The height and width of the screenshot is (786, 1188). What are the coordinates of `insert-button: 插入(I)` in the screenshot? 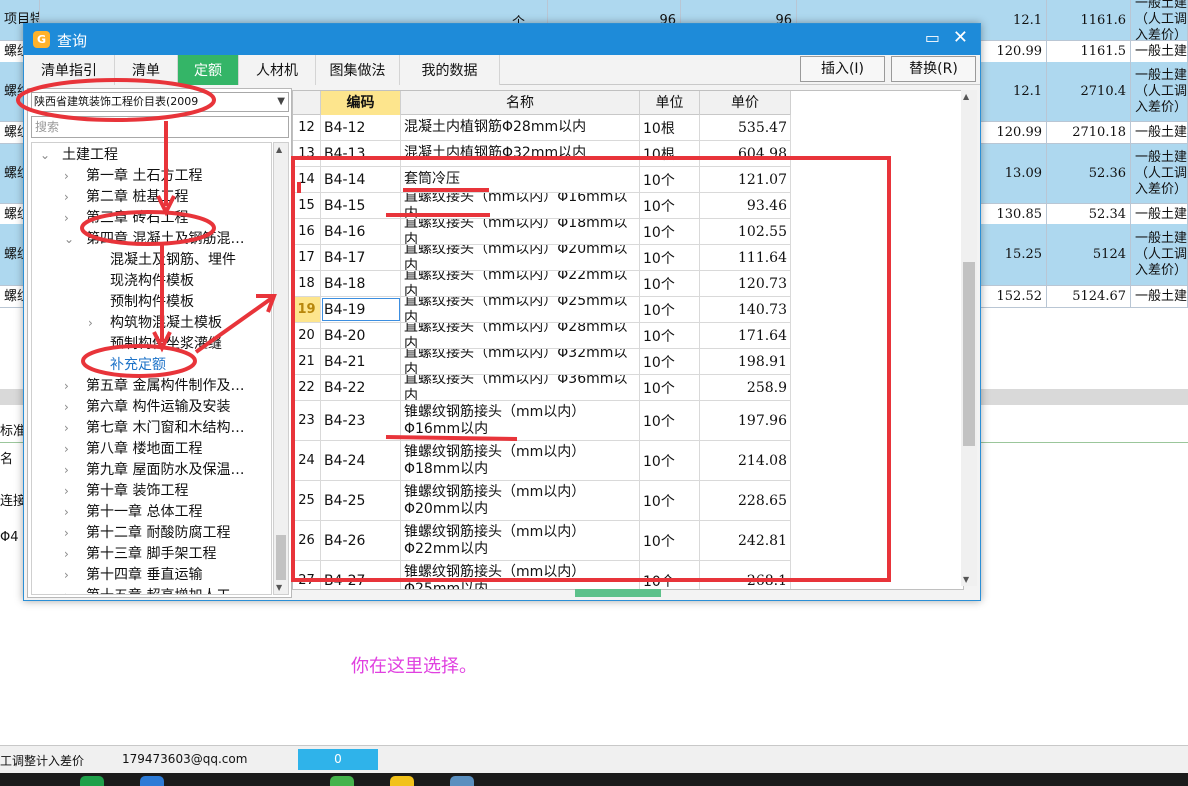 It's located at (842, 69).